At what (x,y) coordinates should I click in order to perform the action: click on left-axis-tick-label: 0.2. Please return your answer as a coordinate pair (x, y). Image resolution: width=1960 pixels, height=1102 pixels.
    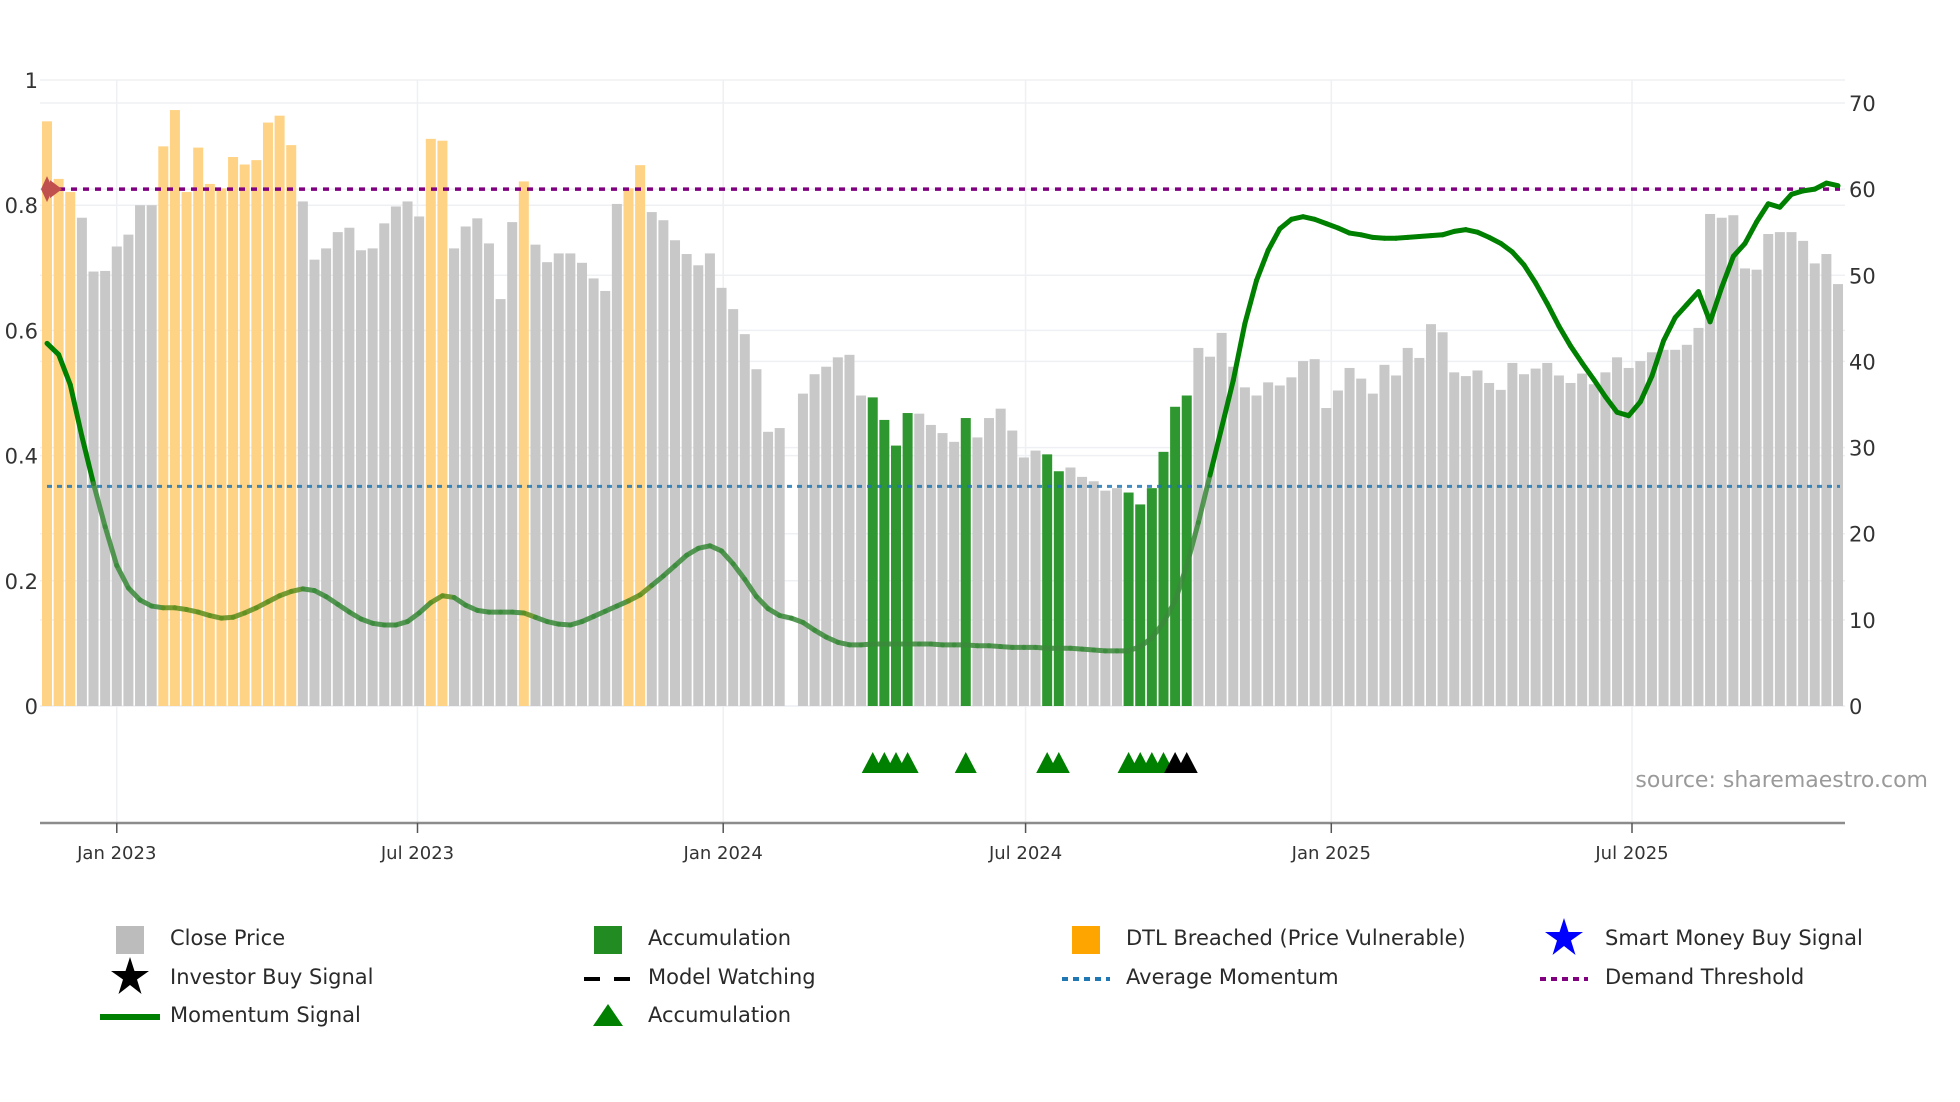
    Looking at the image, I should click on (21, 582).